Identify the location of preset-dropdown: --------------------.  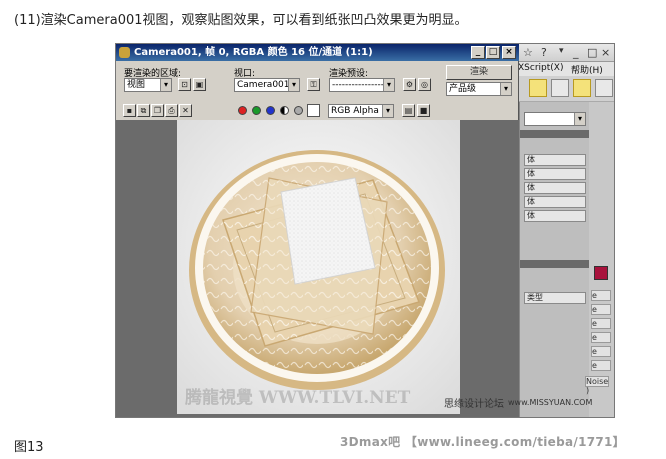
(362, 85).